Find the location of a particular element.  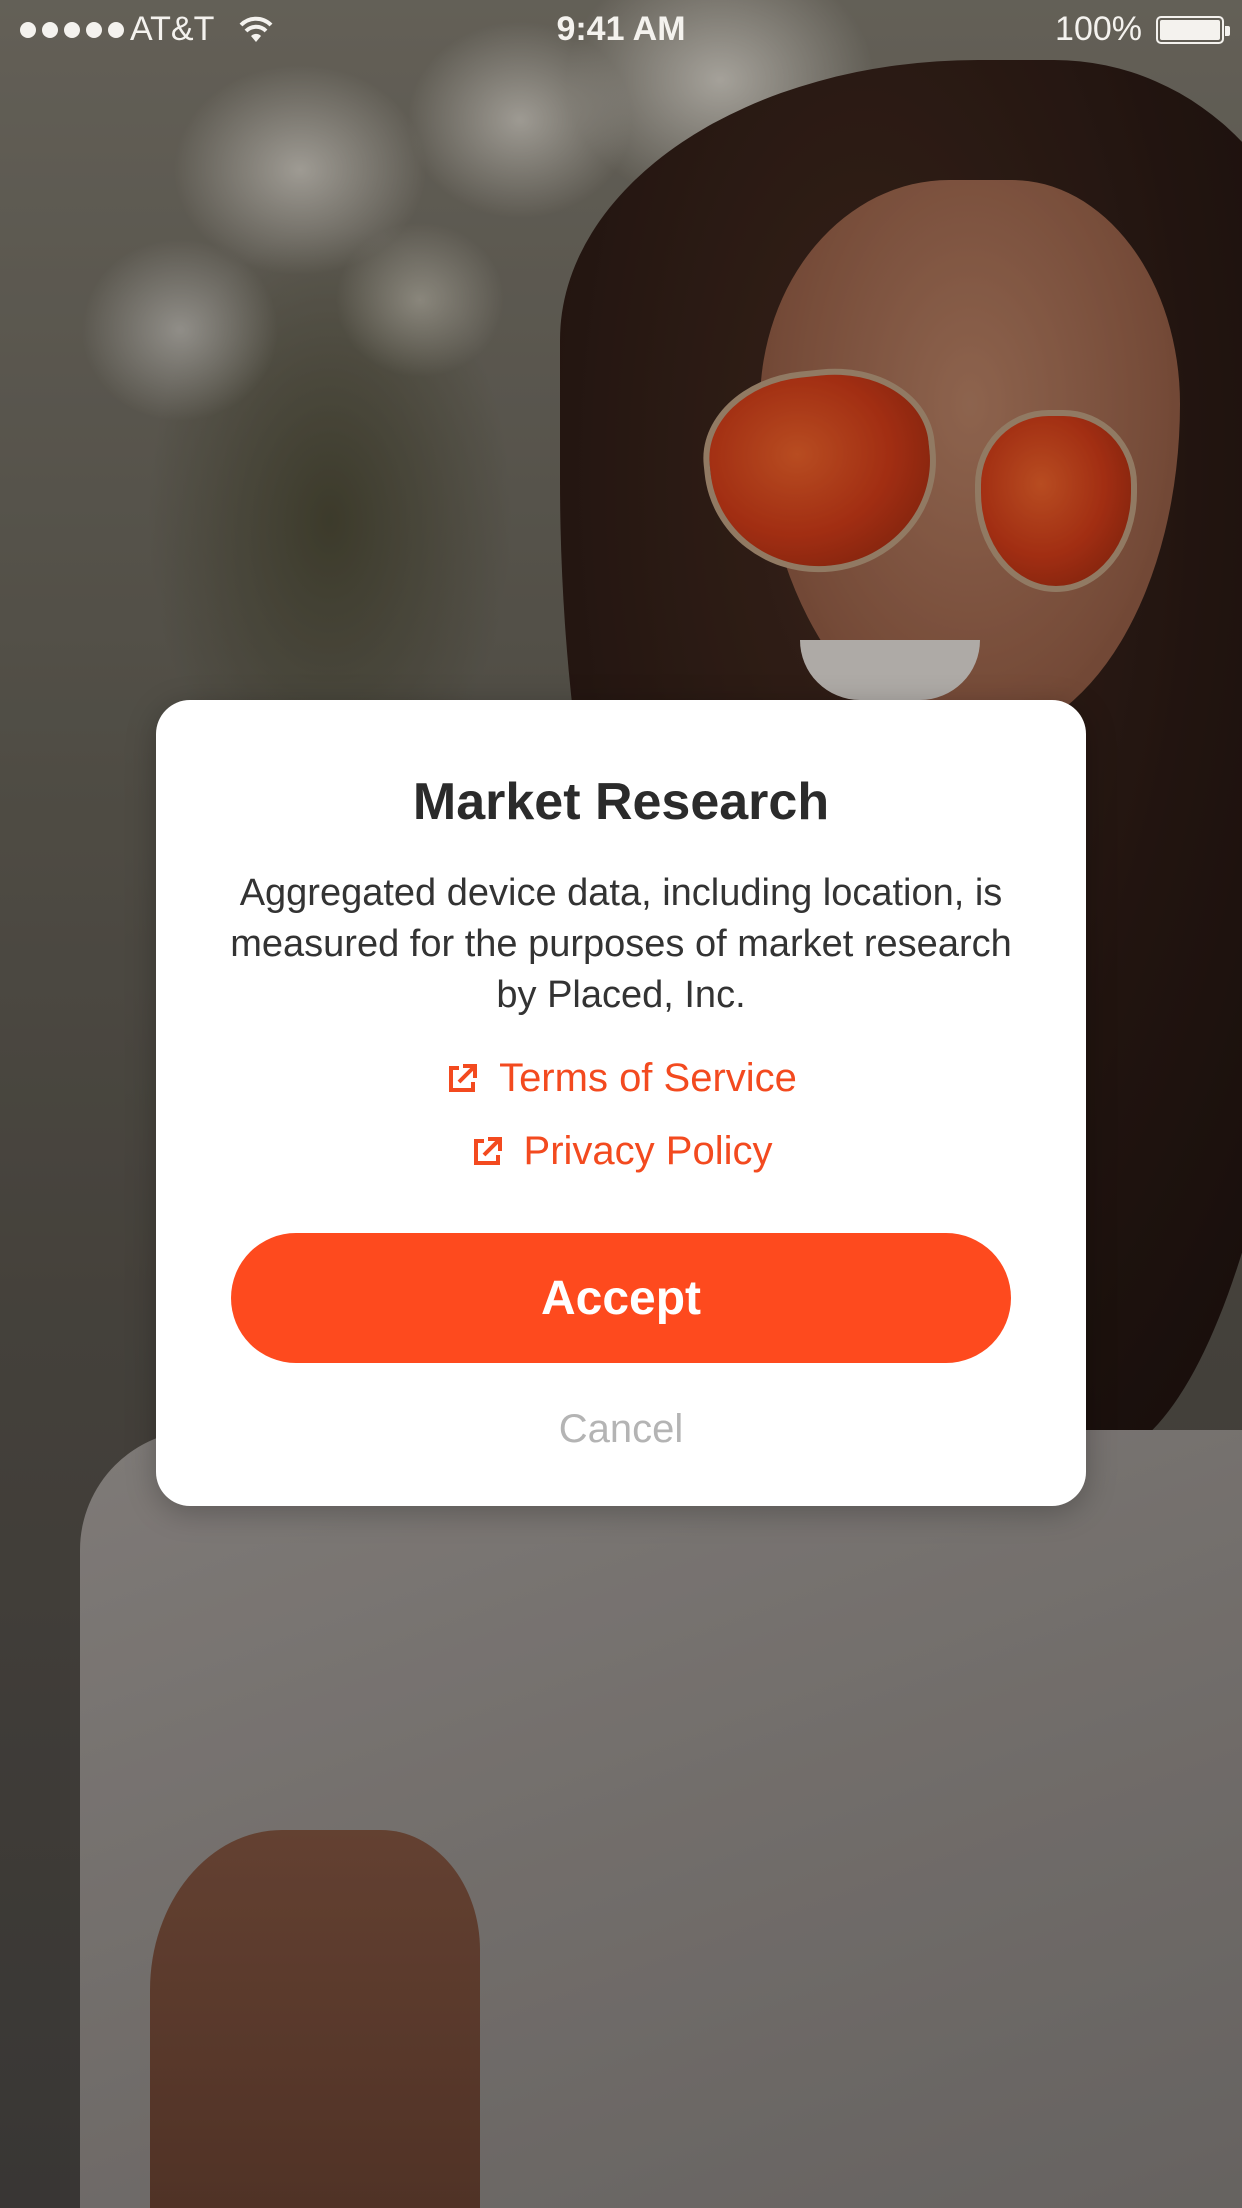

privacy-policy-link: Privacy Policy is located at coordinates (621, 1151).